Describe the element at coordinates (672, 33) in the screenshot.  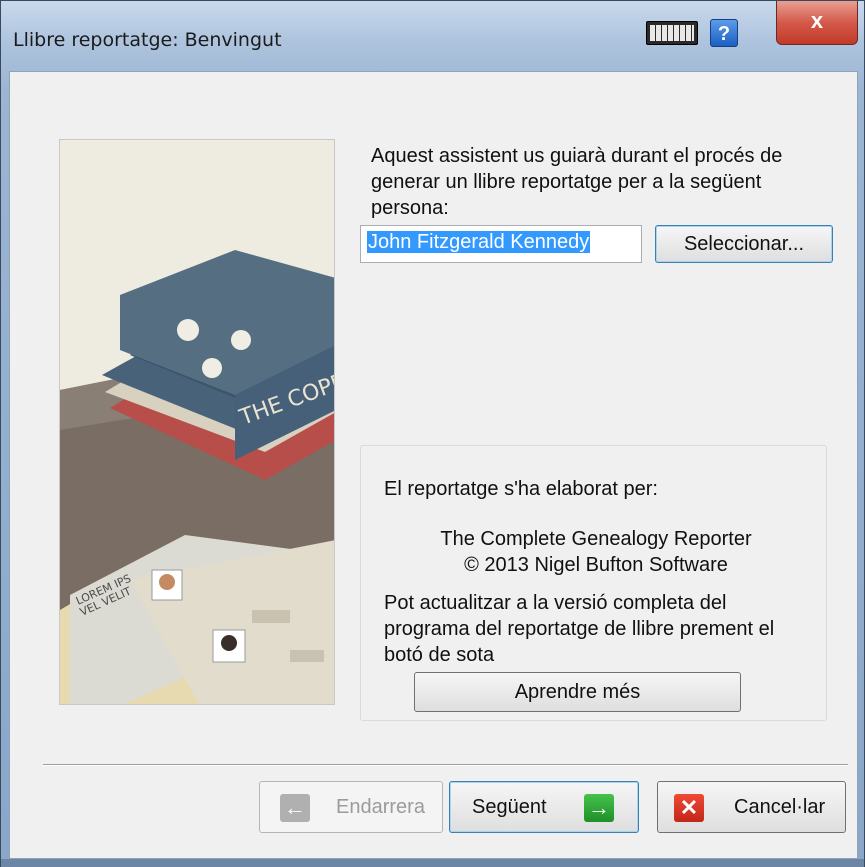
I see `keyboard-icon` at that location.